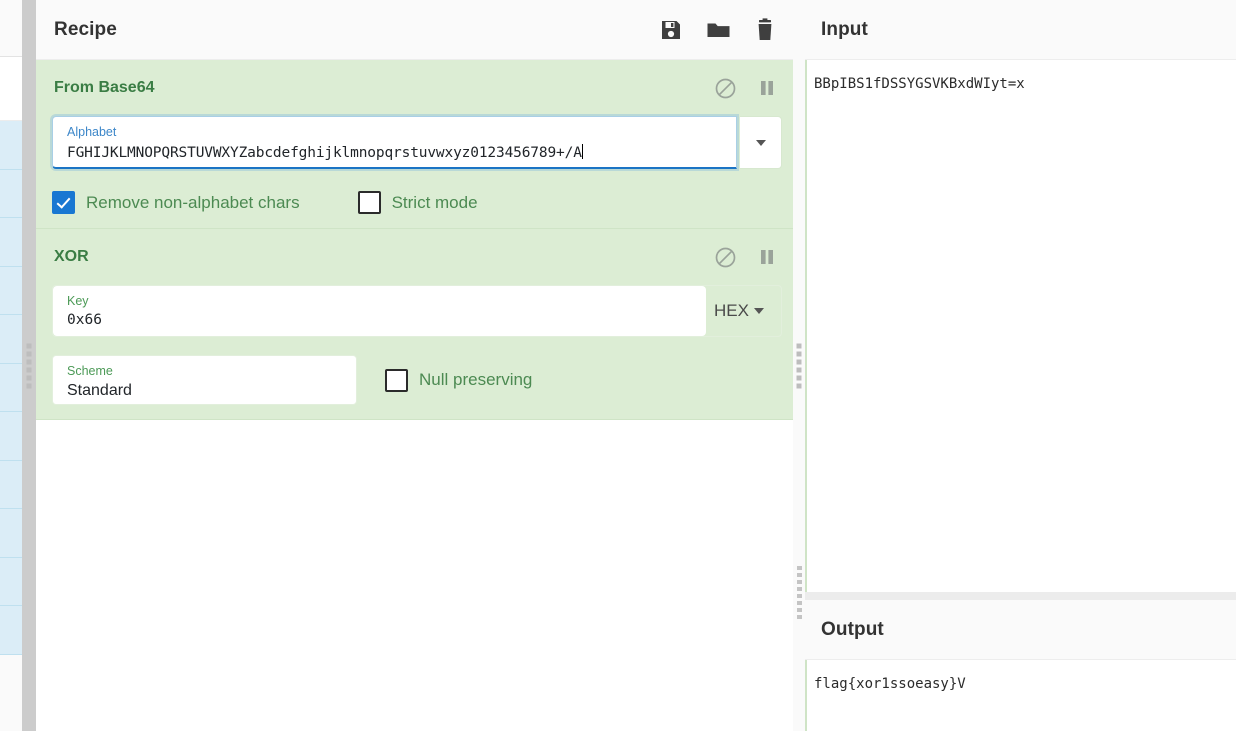  I want to click on text-cursor, so click(582, 151).